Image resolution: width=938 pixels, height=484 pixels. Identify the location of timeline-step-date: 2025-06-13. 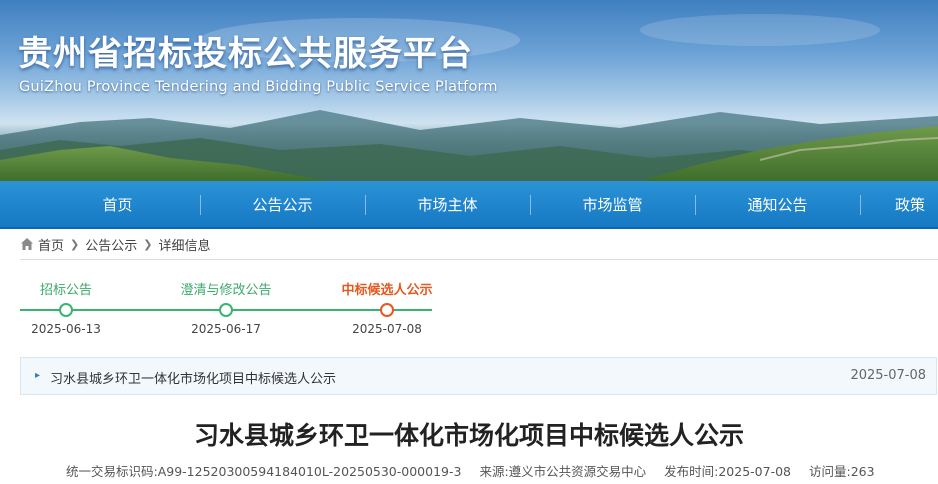
(66, 329).